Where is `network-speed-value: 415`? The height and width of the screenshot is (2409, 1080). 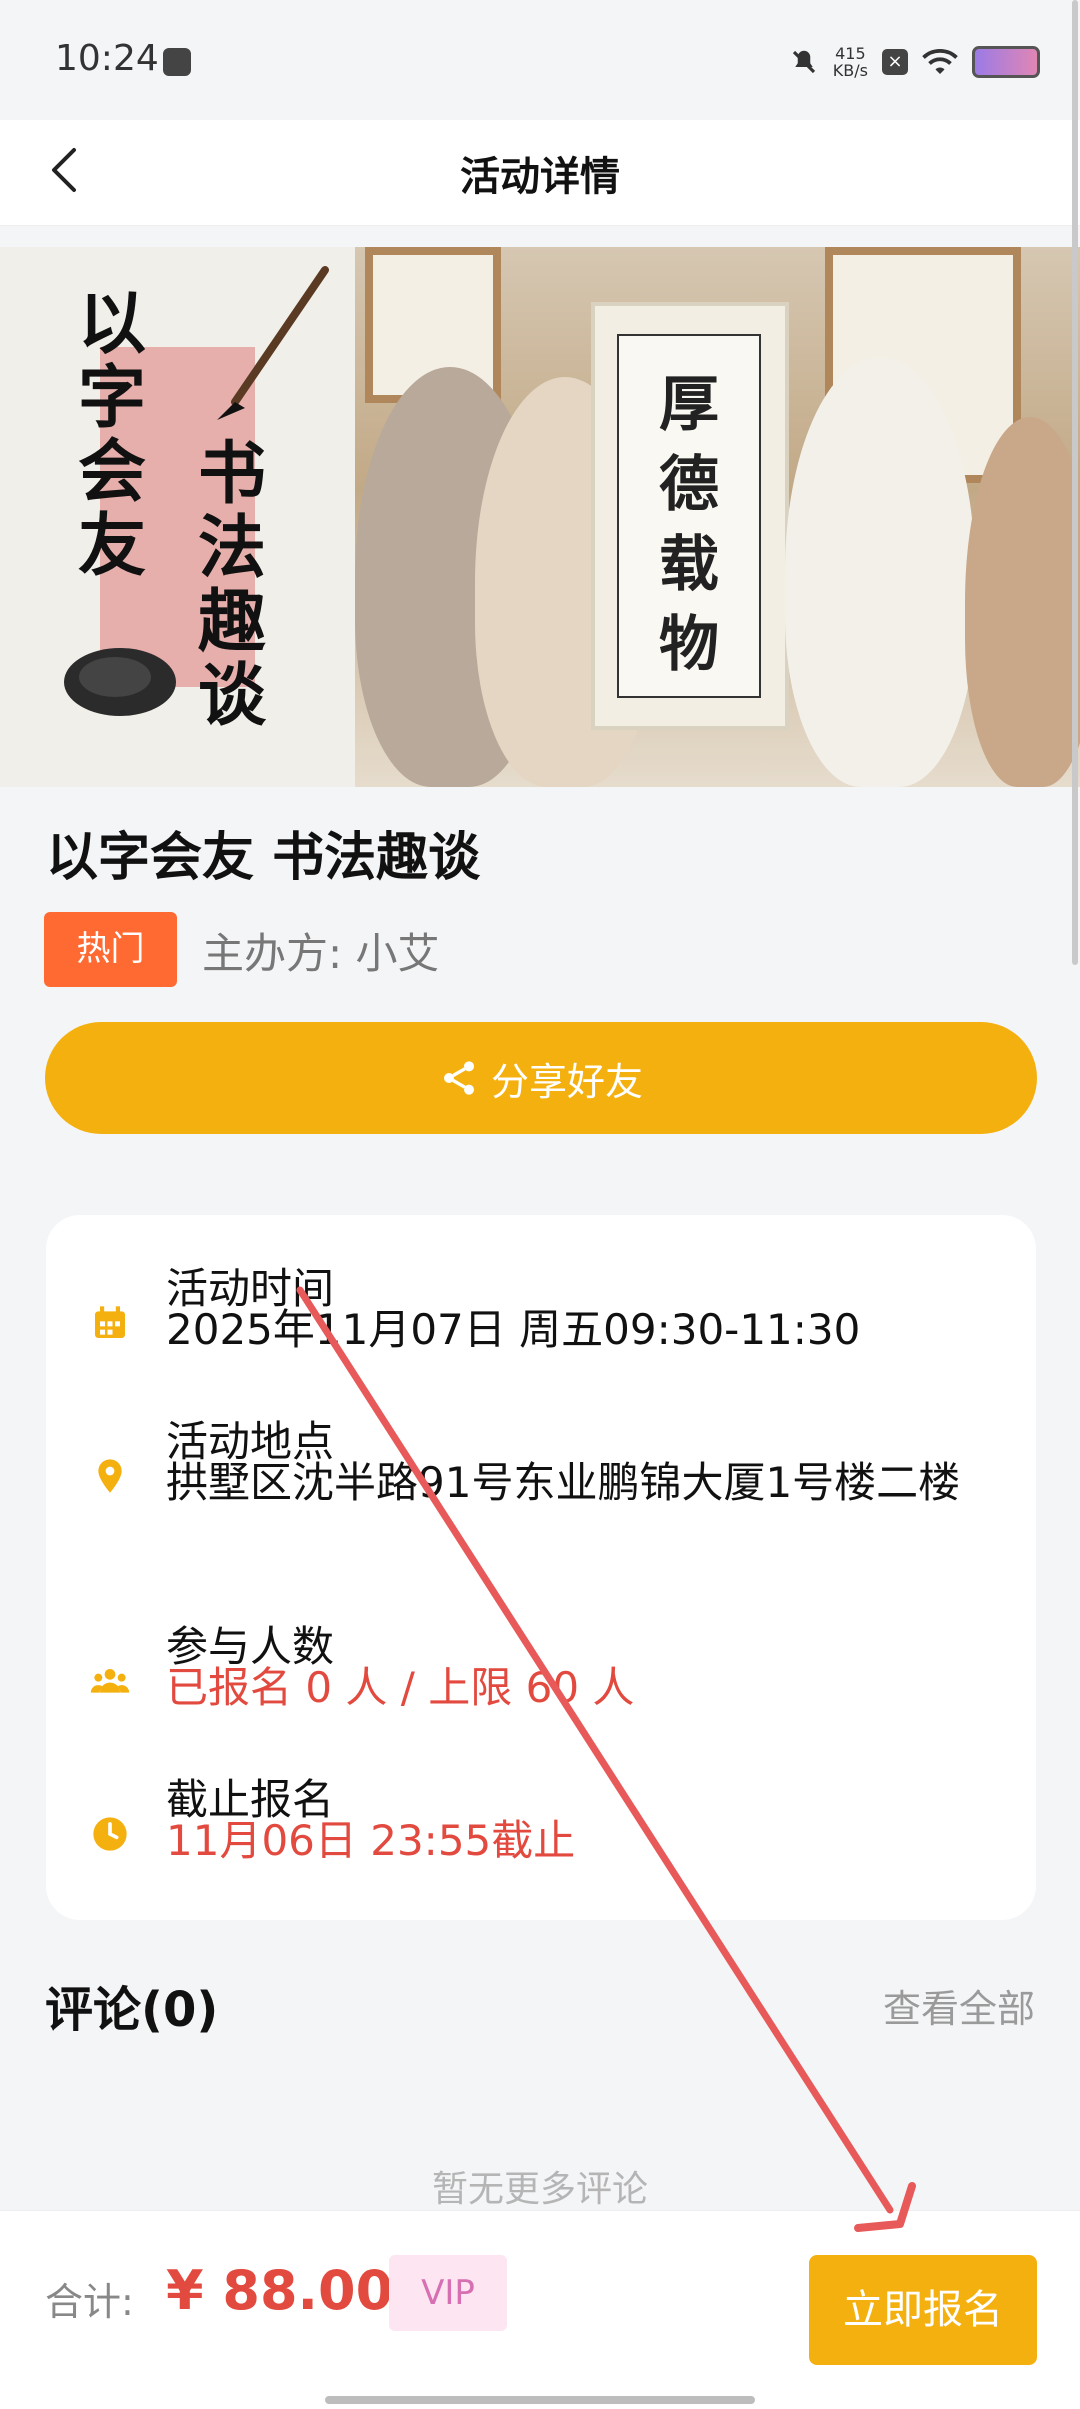 network-speed-value: 415 is located at coordinates (850, 53).